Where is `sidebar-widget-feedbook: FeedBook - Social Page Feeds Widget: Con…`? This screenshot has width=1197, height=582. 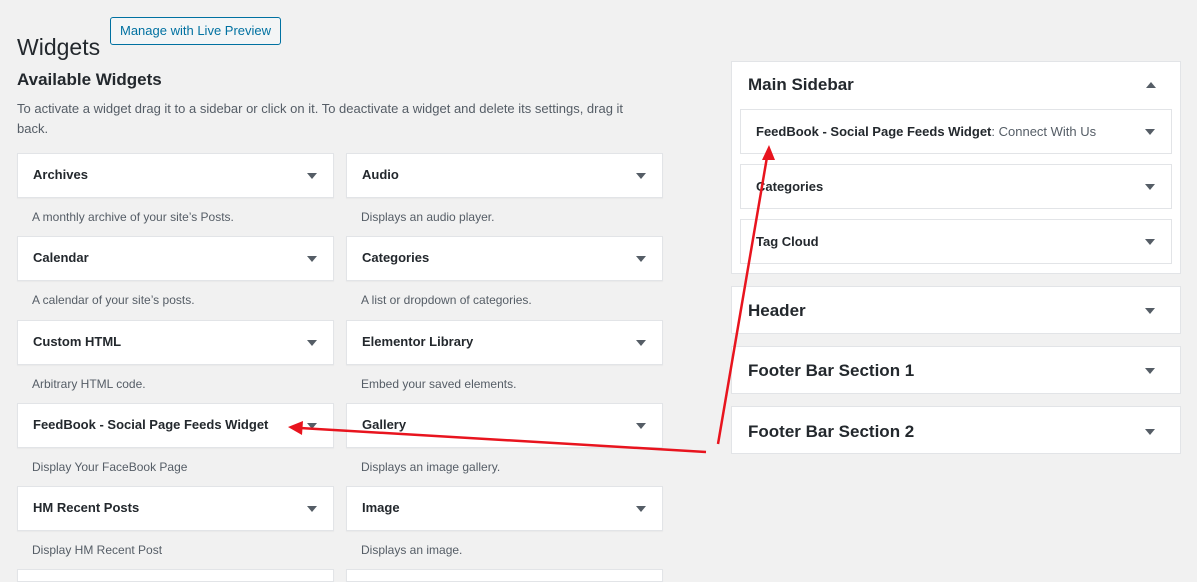 sidebar-widget-feedbook: FeedBook - Social Page Feeds Widget: Con… is located at coordinates (956, 131).